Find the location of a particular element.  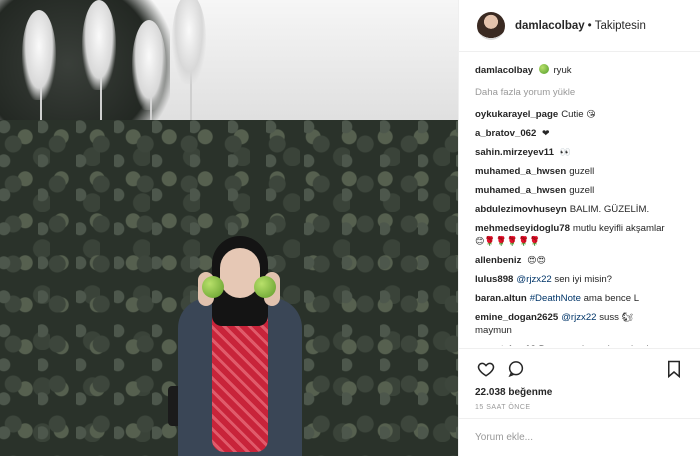

comment-username: lulus898 is located at coordinates (494, 279).